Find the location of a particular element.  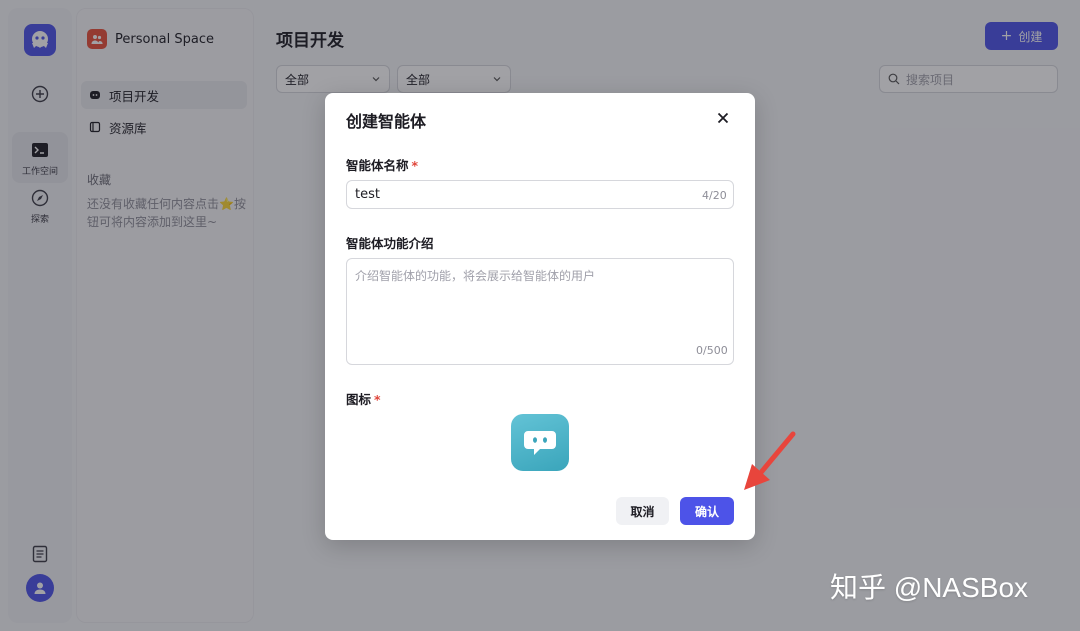

name-field-label: 智能体名称 * is located at coordinates (382, 164).